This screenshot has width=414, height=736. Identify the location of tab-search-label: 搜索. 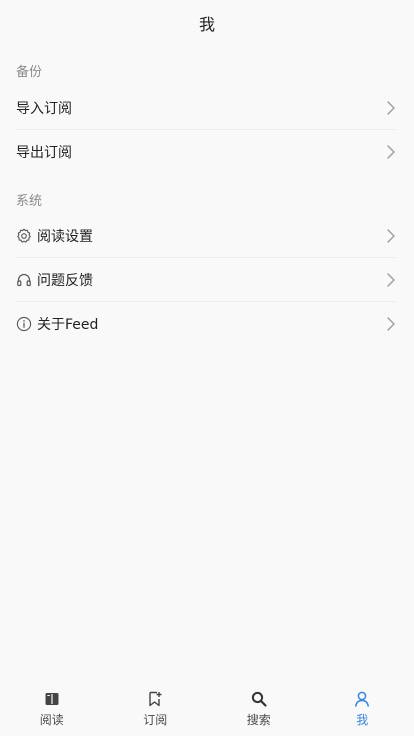
(258, 720).